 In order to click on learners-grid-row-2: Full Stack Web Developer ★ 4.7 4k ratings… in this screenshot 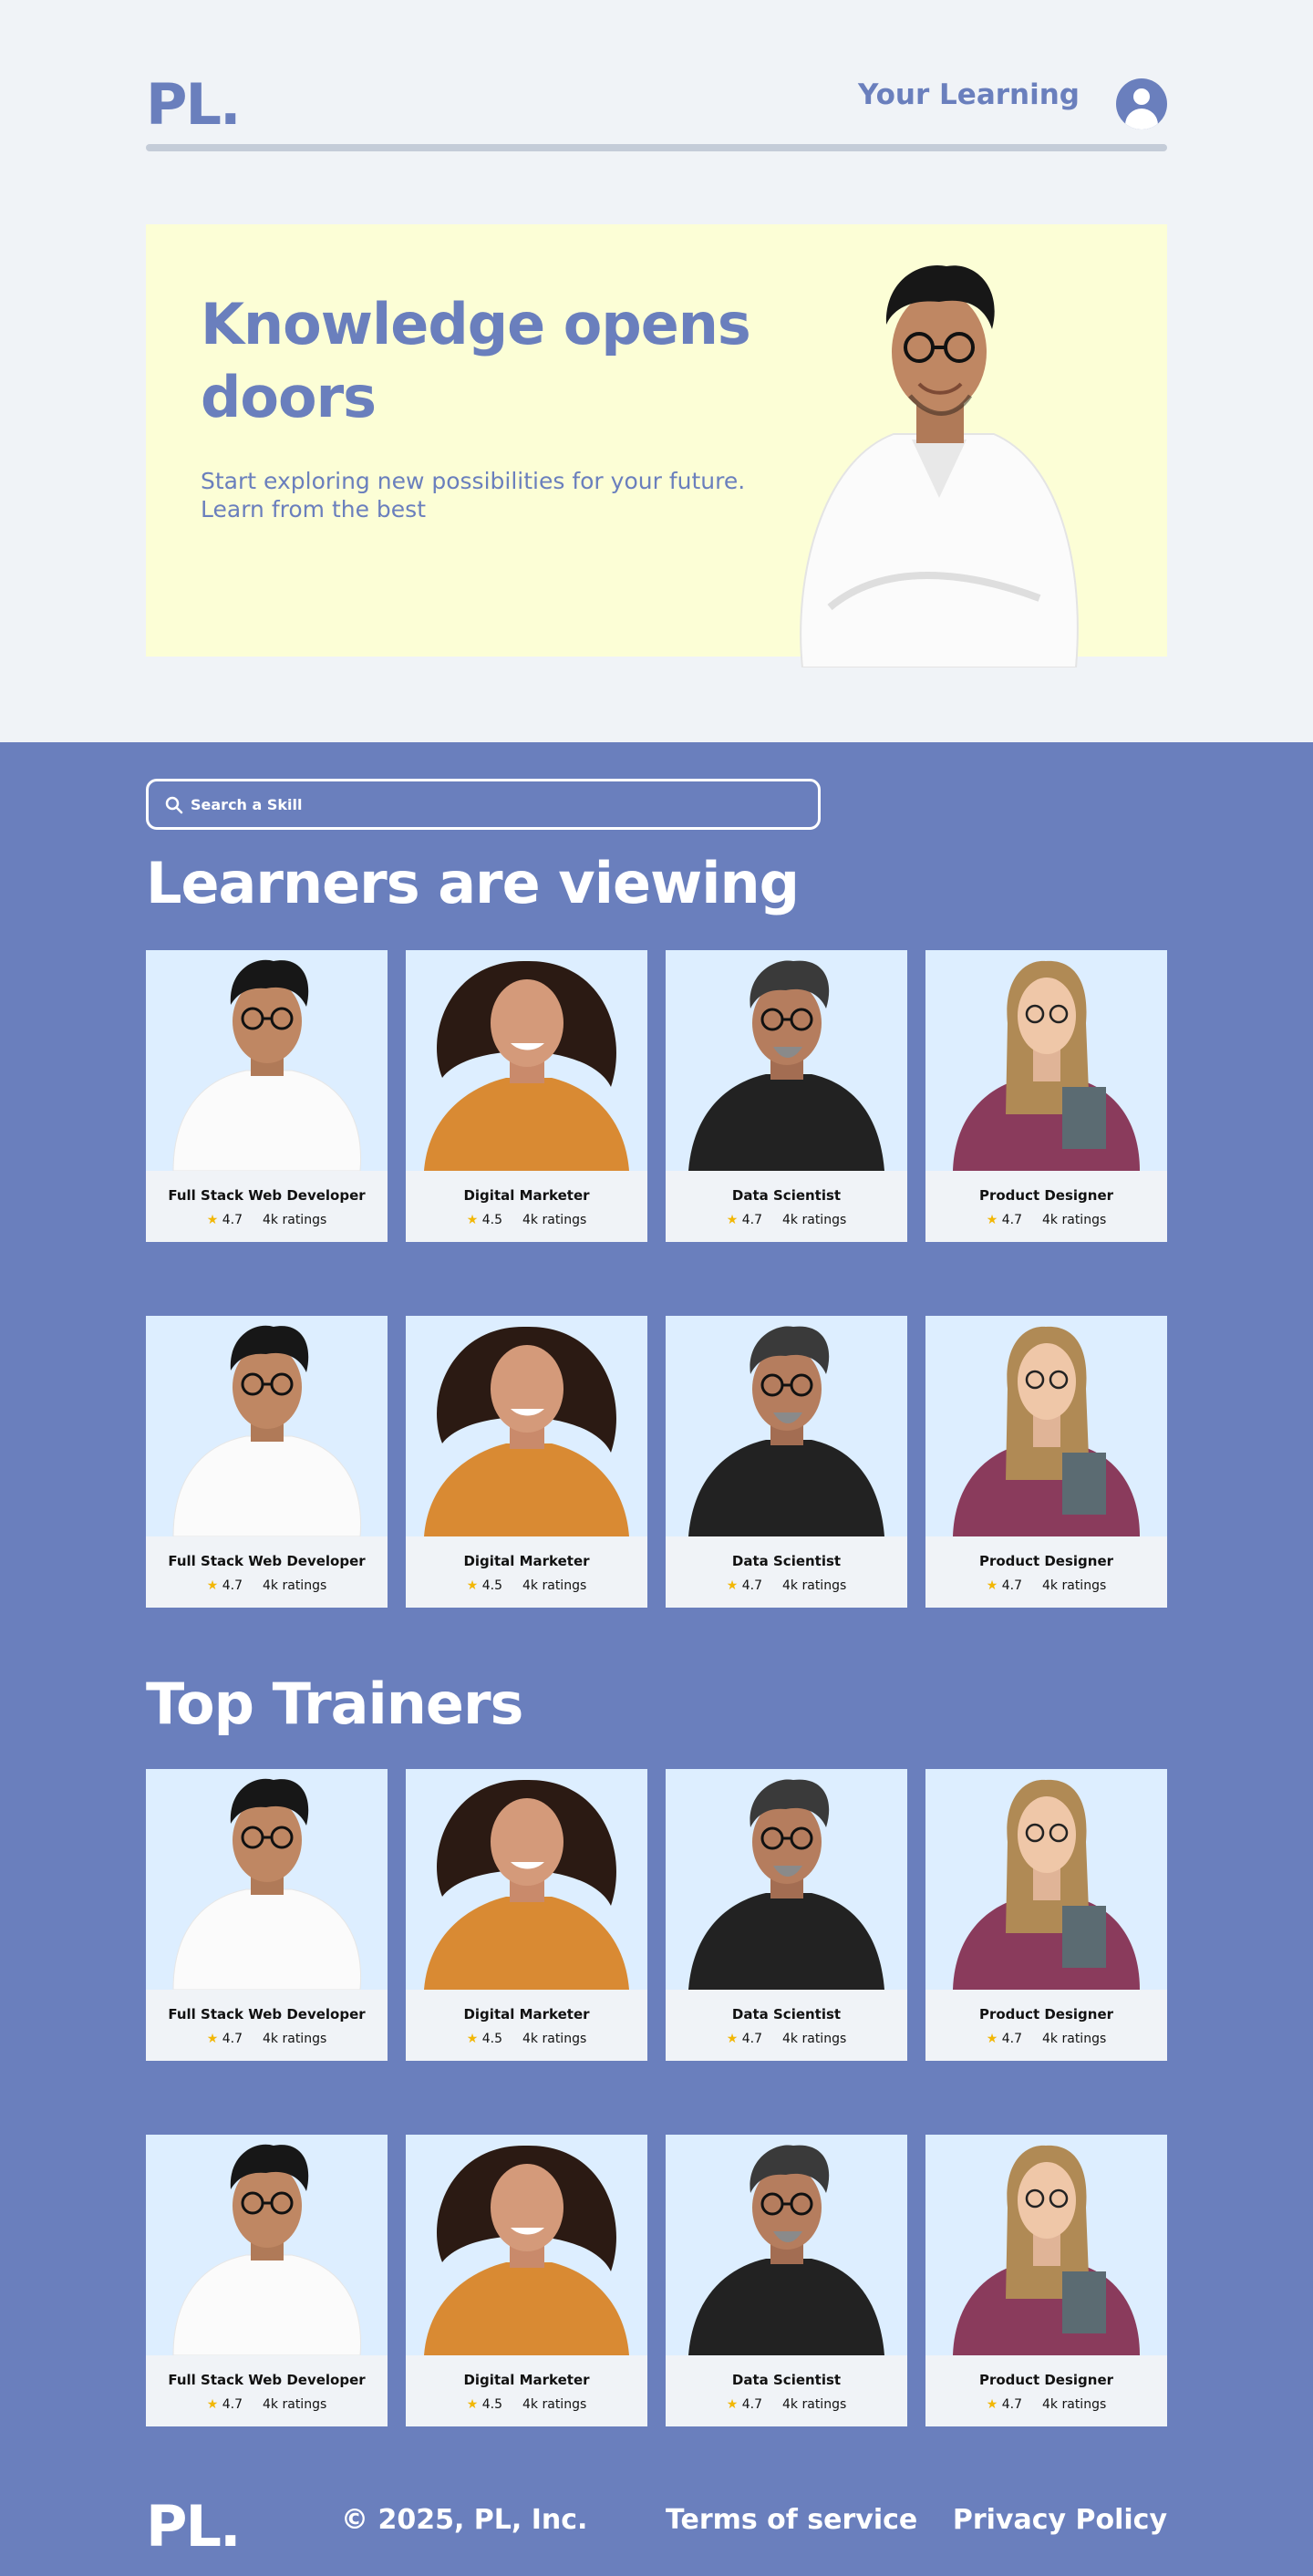, I will do `click(656, 1462)`.